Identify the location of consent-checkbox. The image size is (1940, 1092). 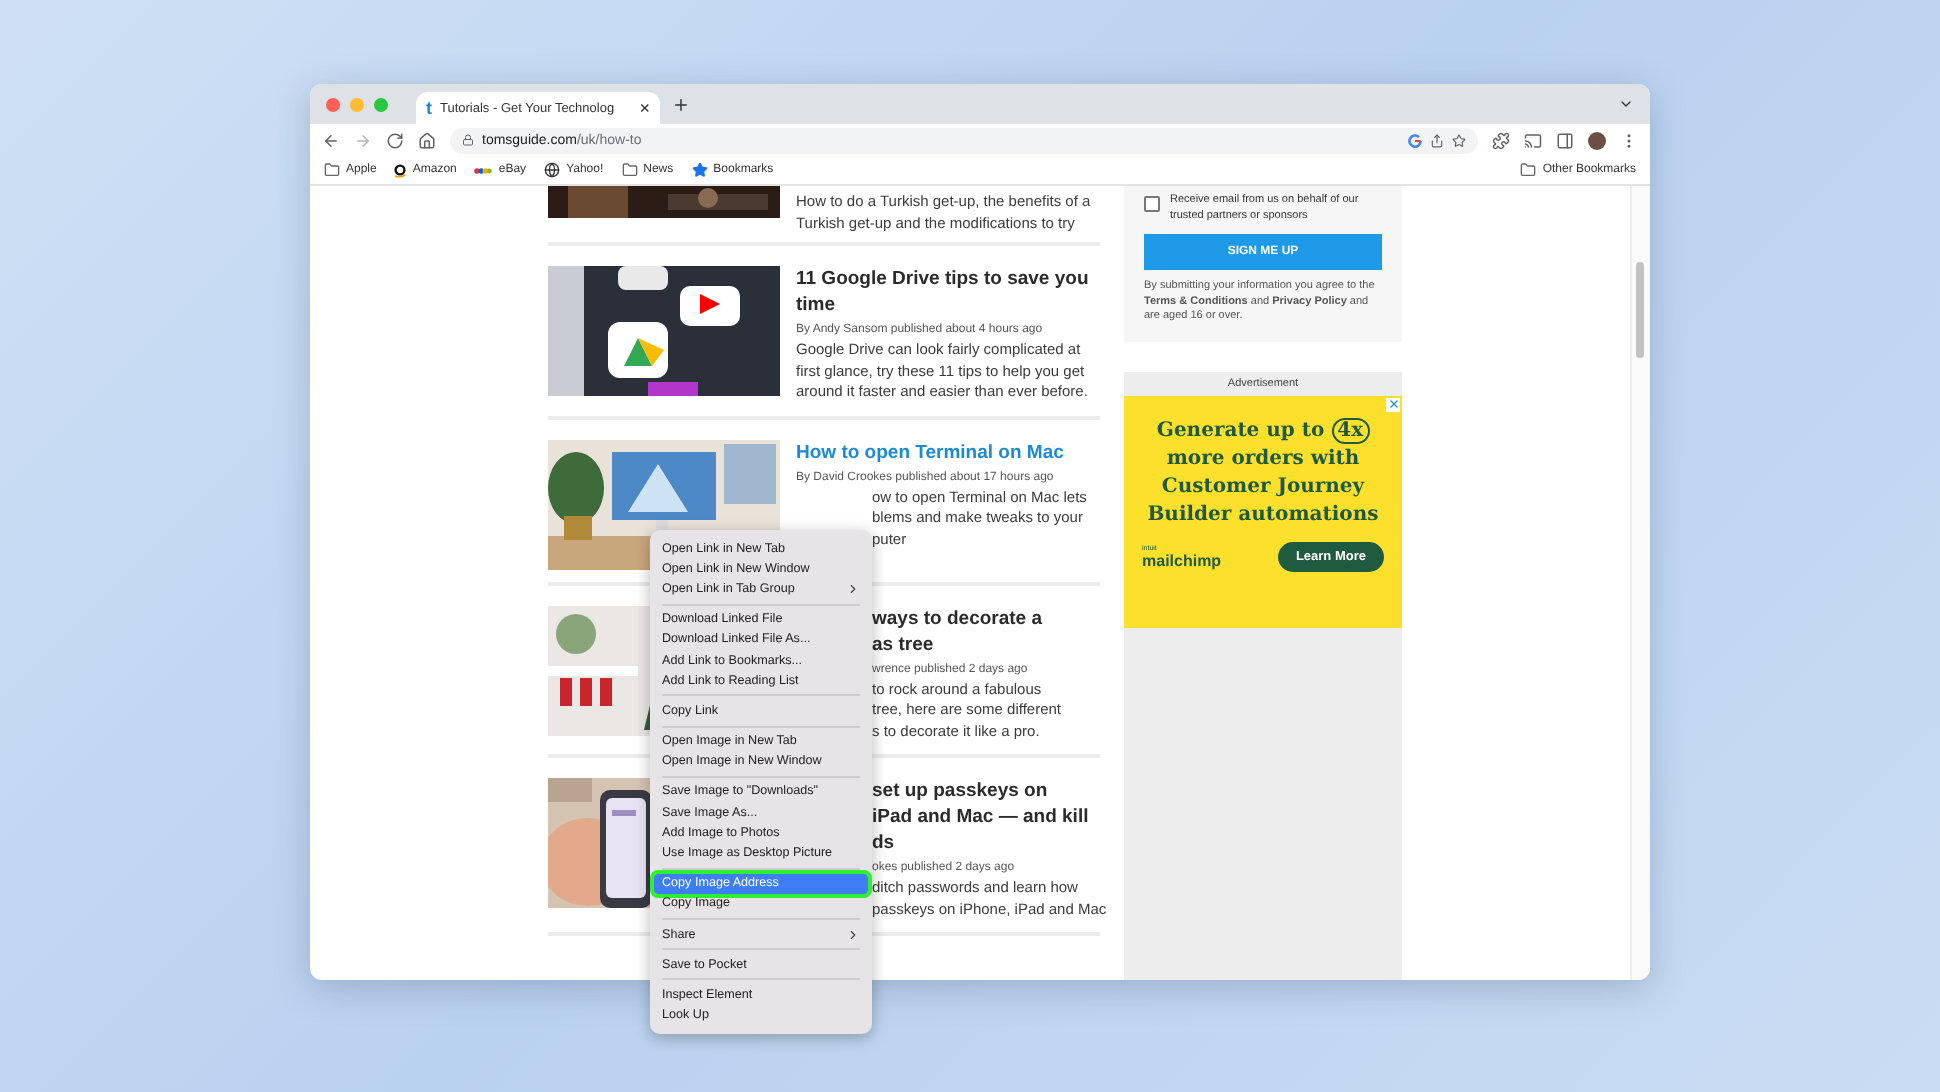
(1152, 204).